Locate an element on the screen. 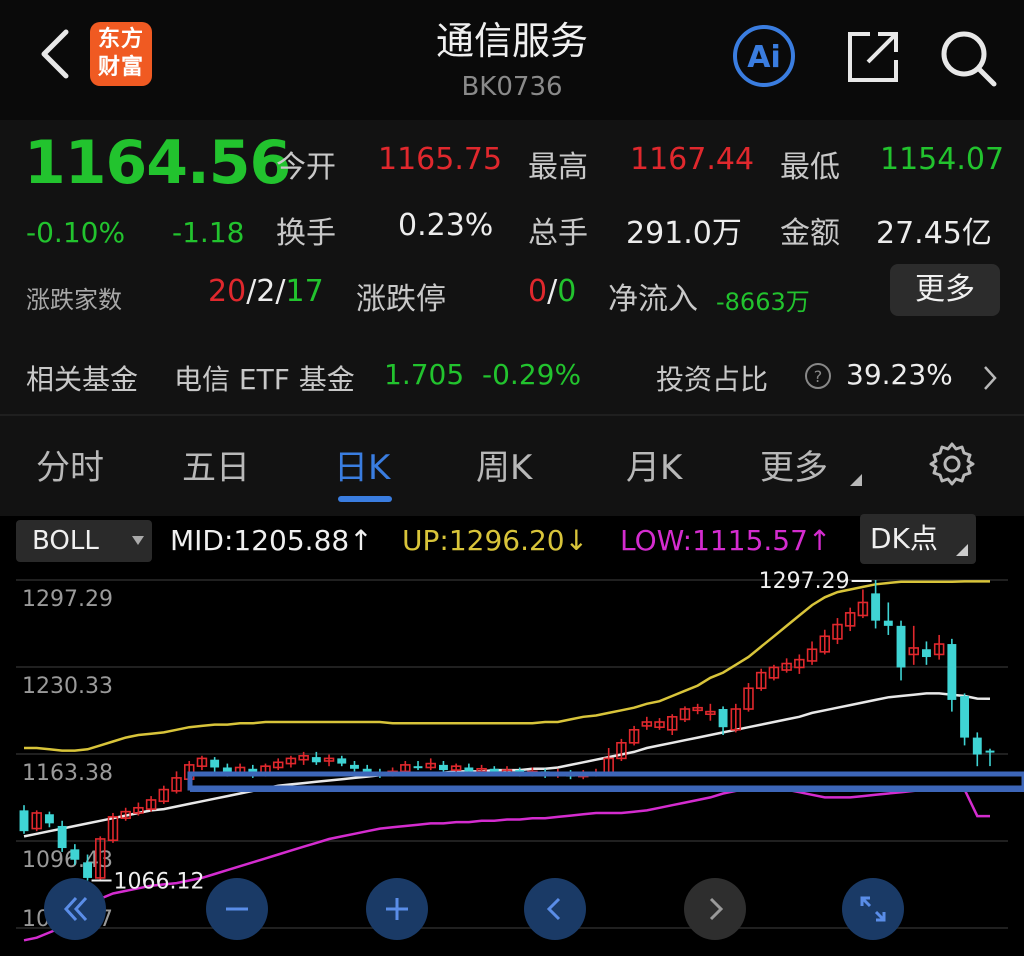 Image resolution: width=1024 pixels, height=956 pixels. indicator-name: BOLL is located at coordinates (65, 541).